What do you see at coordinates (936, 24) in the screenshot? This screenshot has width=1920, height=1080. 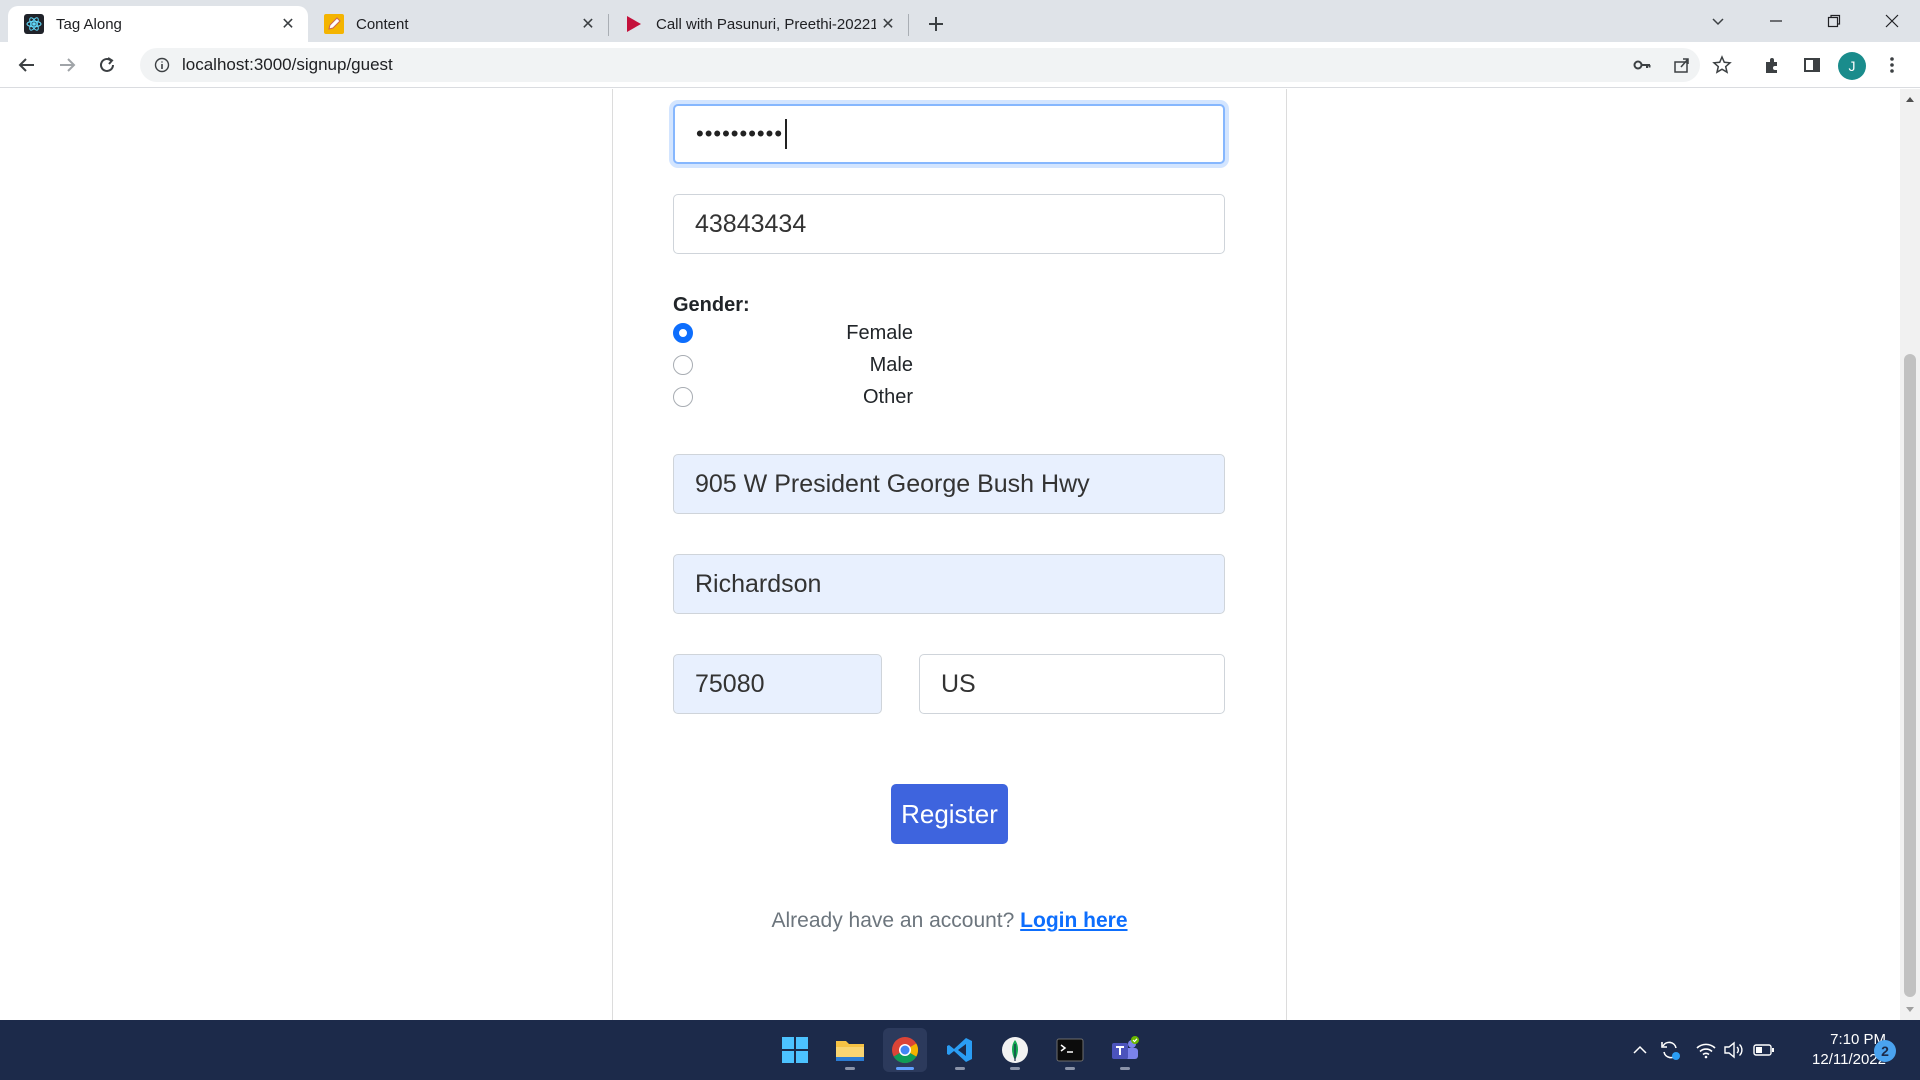 I see `new-tab-button` at bounding box center [936, 24].